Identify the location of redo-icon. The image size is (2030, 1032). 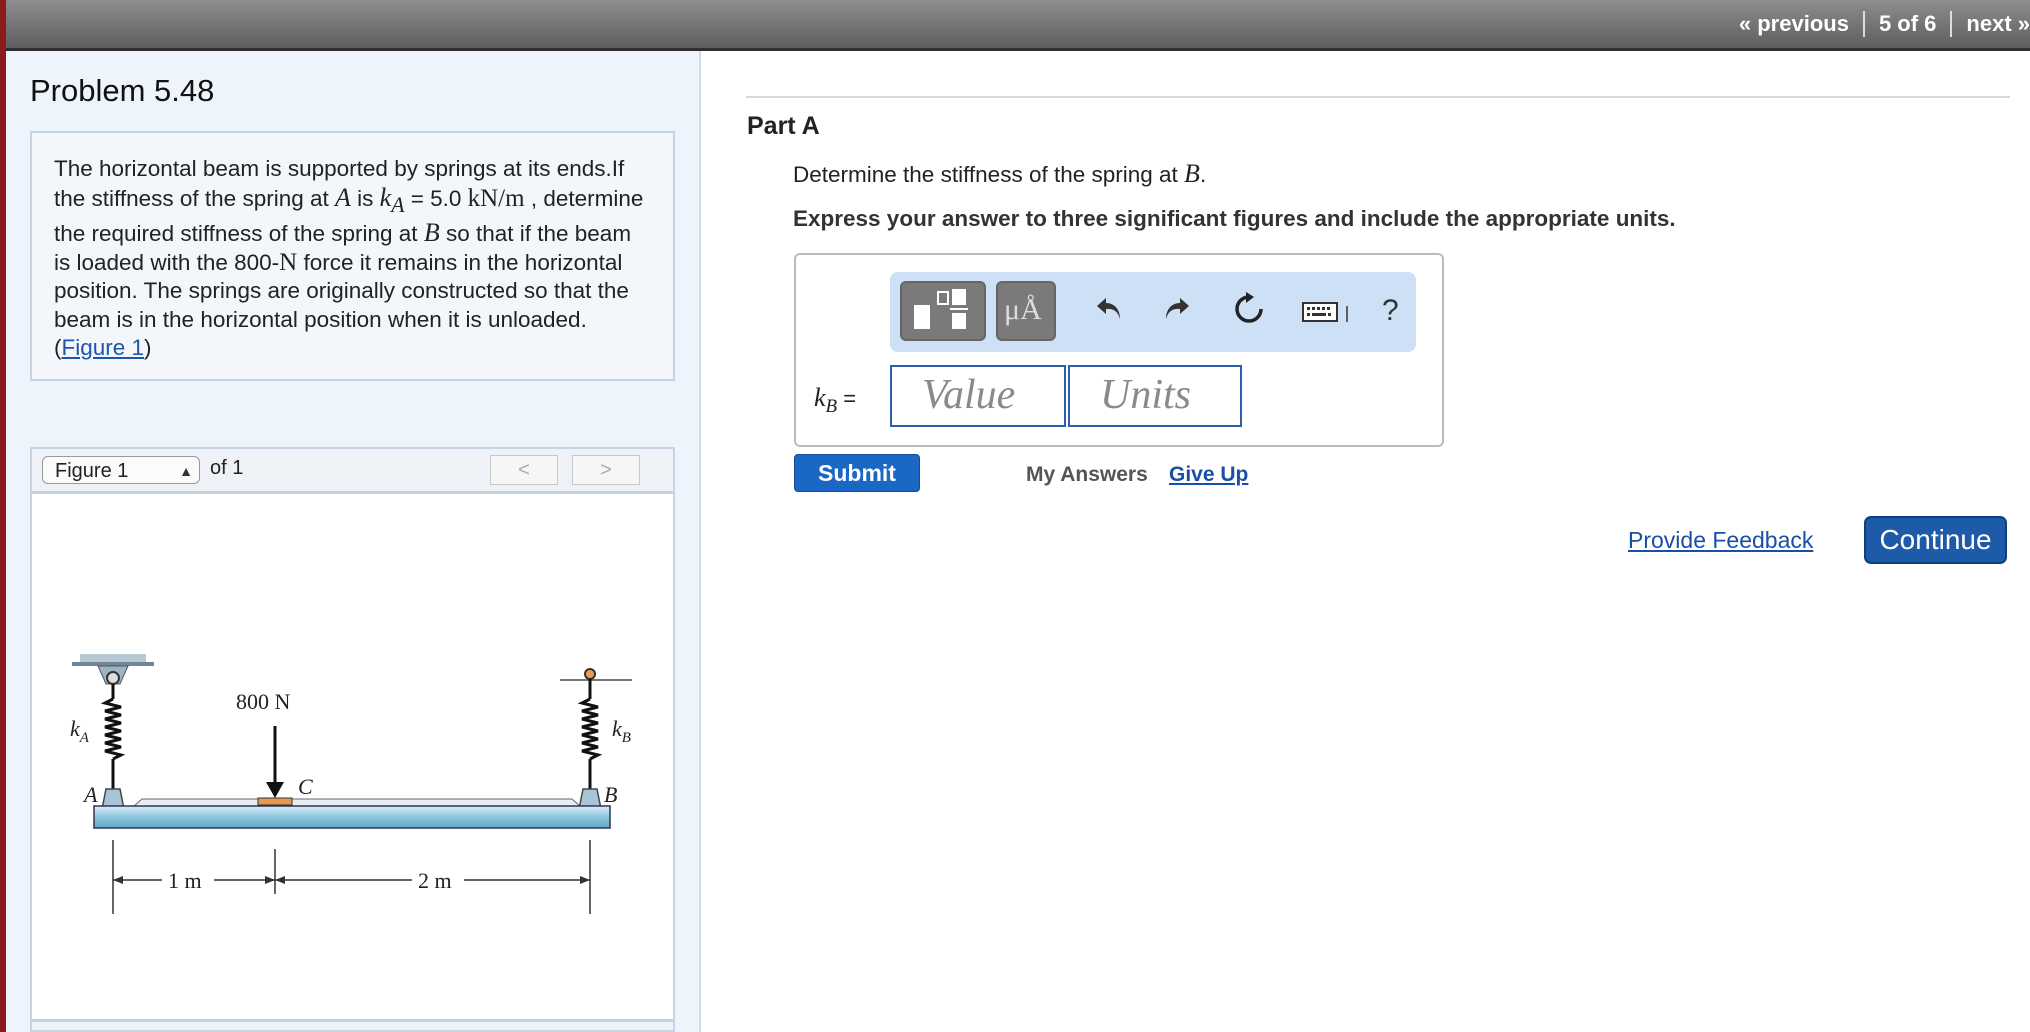
(1177, 307).